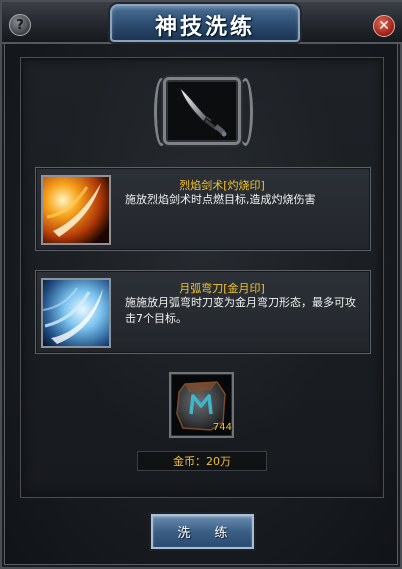  I want to click on ice-crescent-icon, so click(76, 313).